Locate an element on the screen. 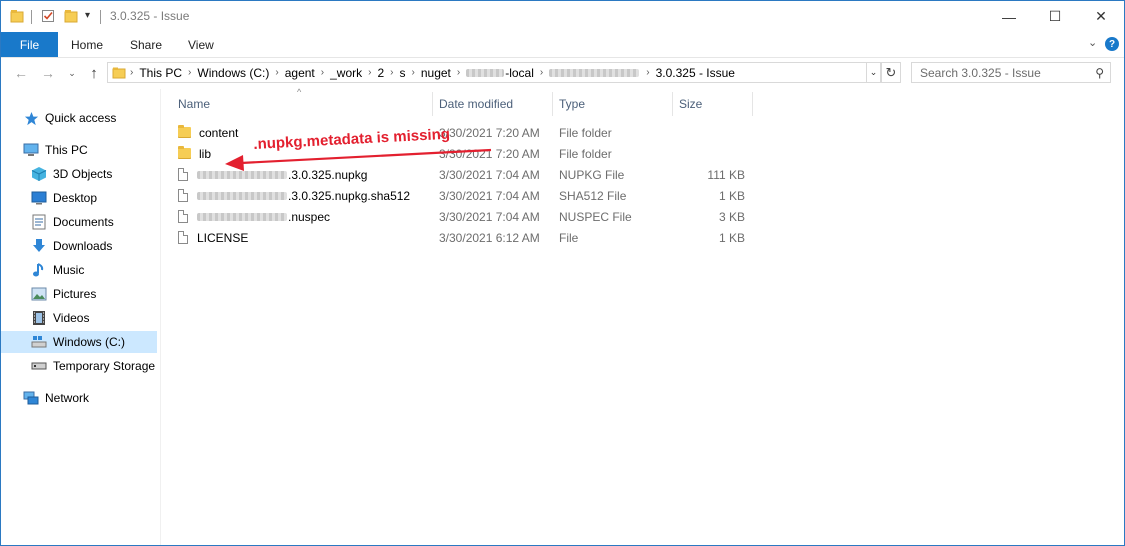 Image resolution: width=1125 pixels, height=546 pixels. nav-item-videos: Videos is located at coordinates (79, 318).